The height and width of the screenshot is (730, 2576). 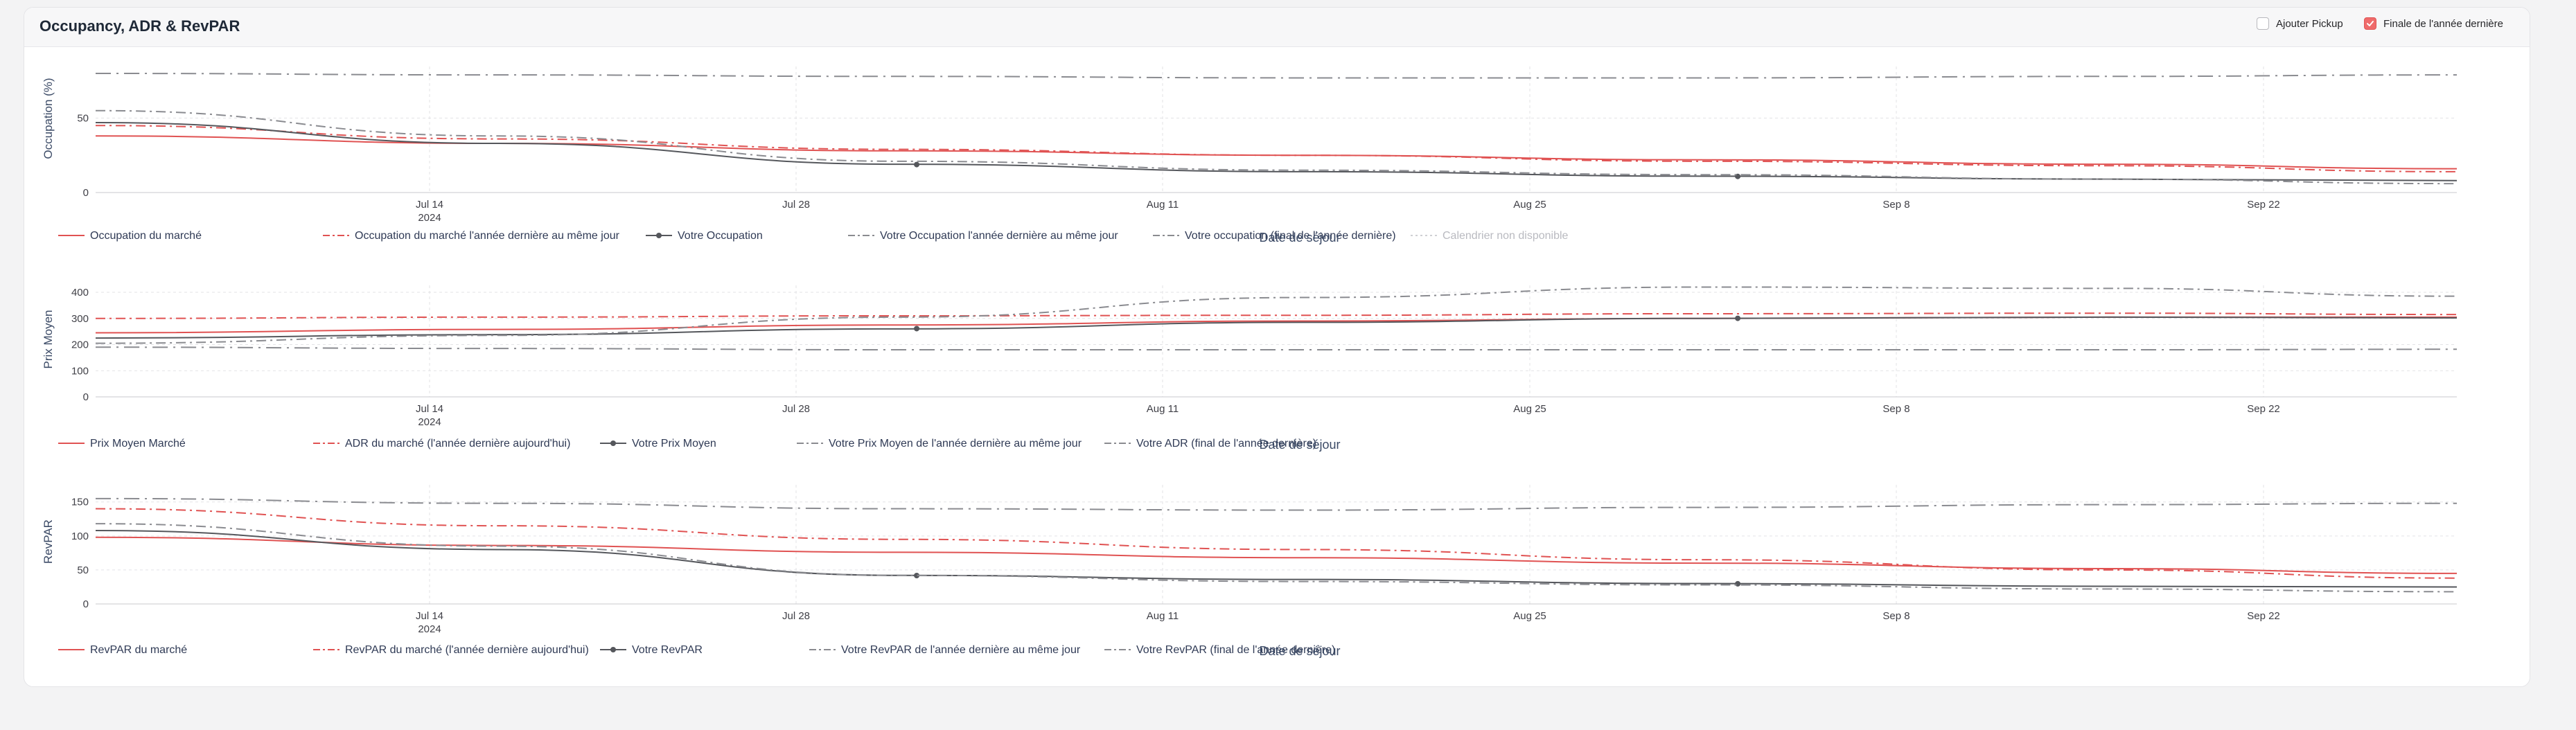 I want to click on y-axis-label: Prix Moyen, so click(x=49, y=339).